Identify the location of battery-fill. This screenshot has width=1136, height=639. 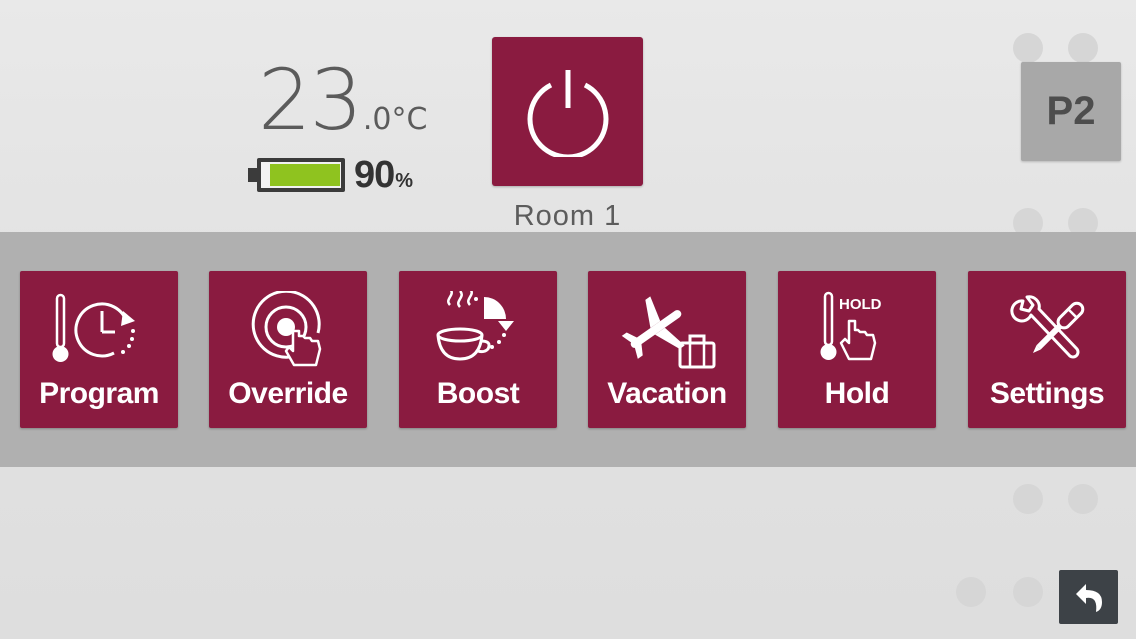
(305, 175).